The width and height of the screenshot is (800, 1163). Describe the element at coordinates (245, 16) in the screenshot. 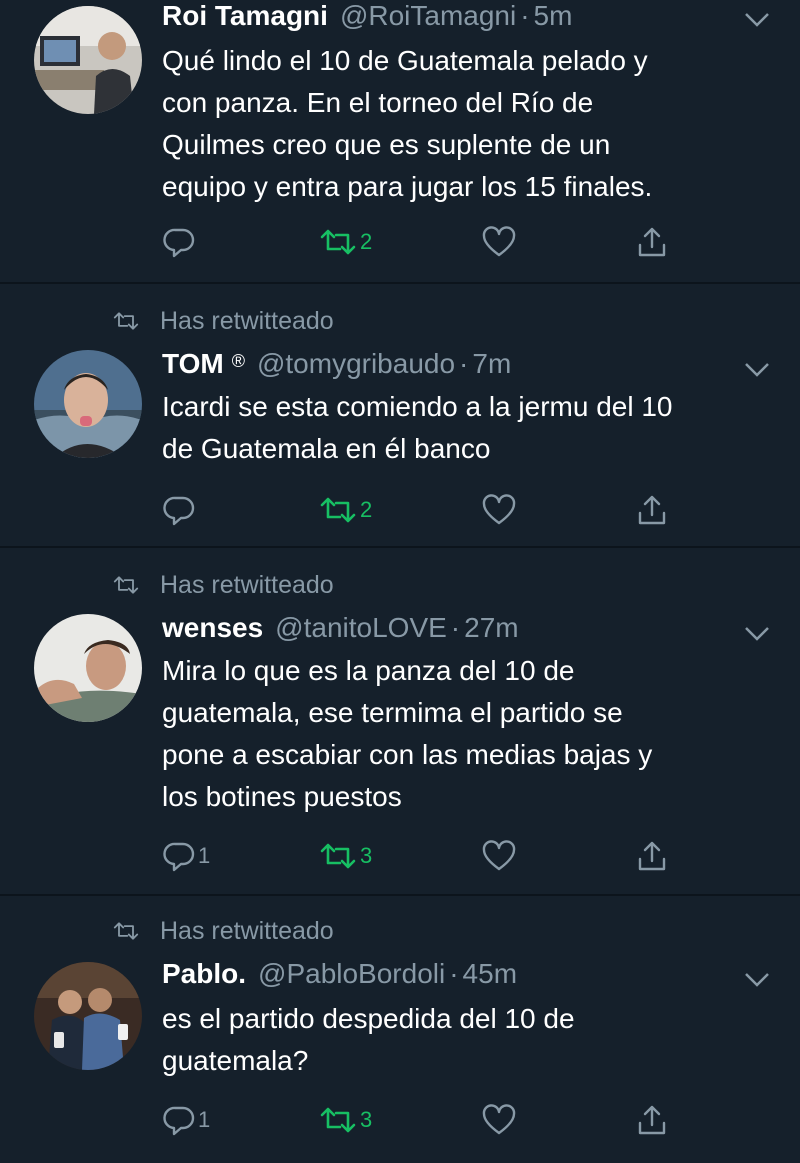

I see `display-name: Roi Tamagni` at that location.